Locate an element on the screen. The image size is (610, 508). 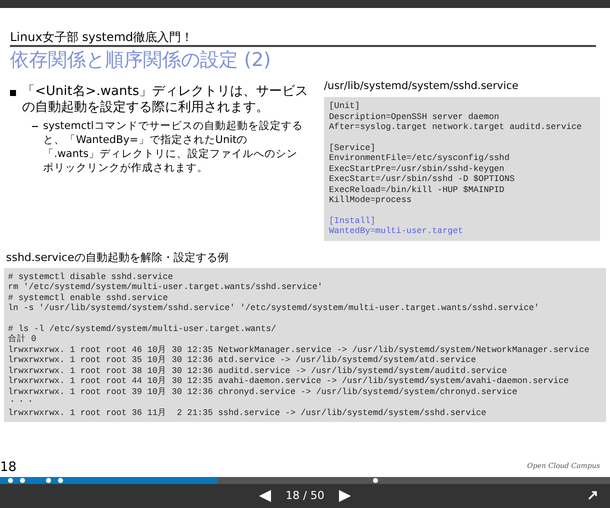
code-line: ExecStart=/usr/sbin/sshd -D $OPTIONS is located at coordinates (422, 179).